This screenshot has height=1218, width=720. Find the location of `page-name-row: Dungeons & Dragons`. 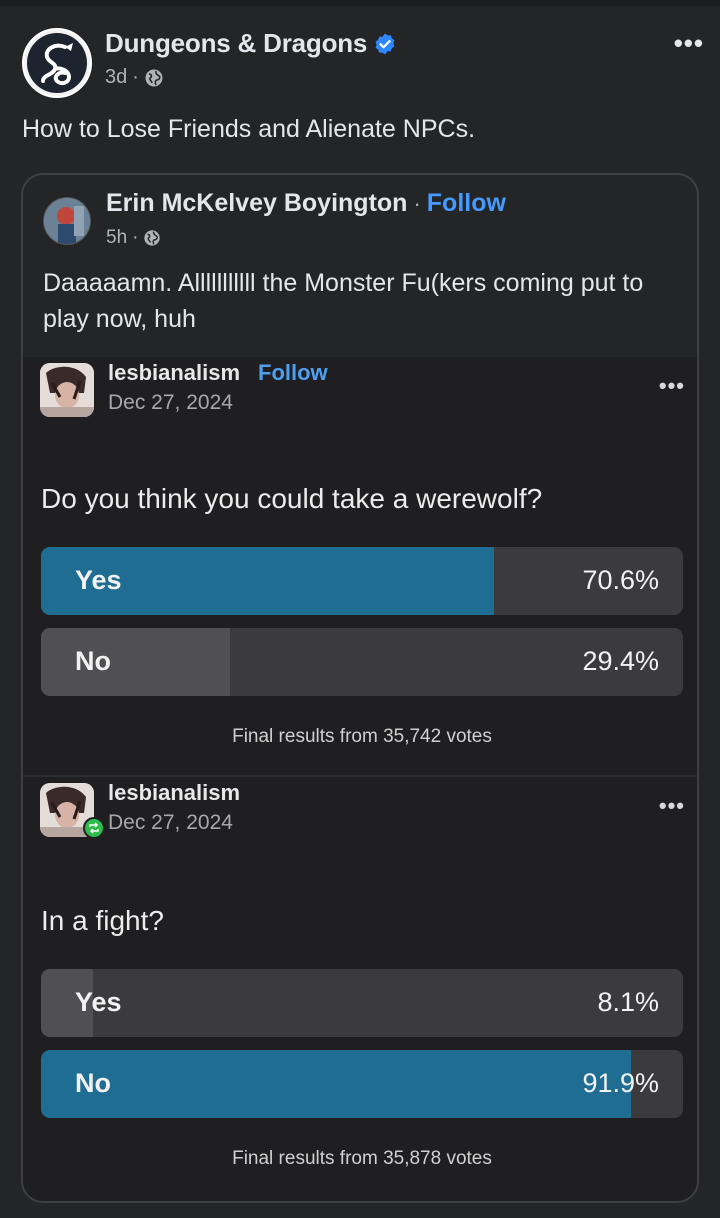

page-name-row: Dungeons & Dragons is located at coordinates (251, 43).